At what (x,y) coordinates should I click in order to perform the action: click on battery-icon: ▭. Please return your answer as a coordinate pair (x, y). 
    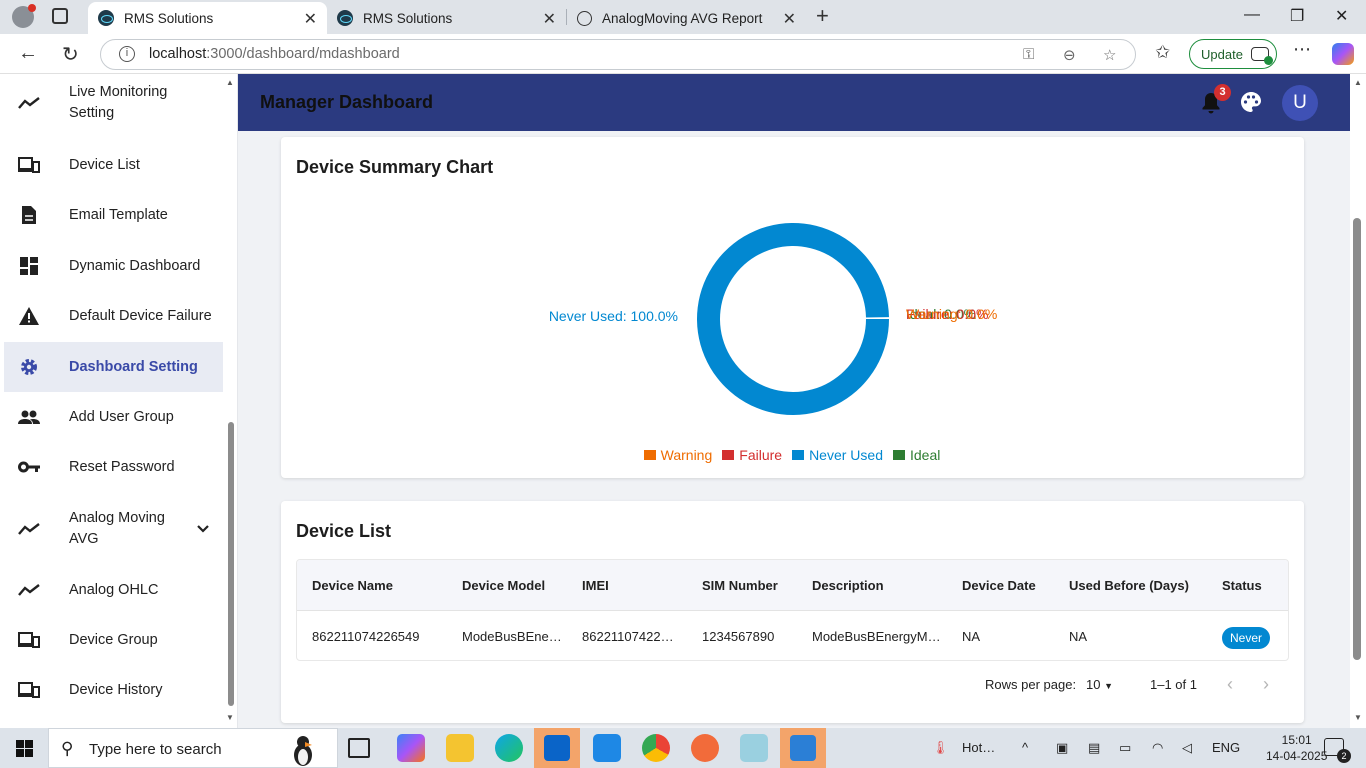
    Looking at the image, I should click on (1125, 748).